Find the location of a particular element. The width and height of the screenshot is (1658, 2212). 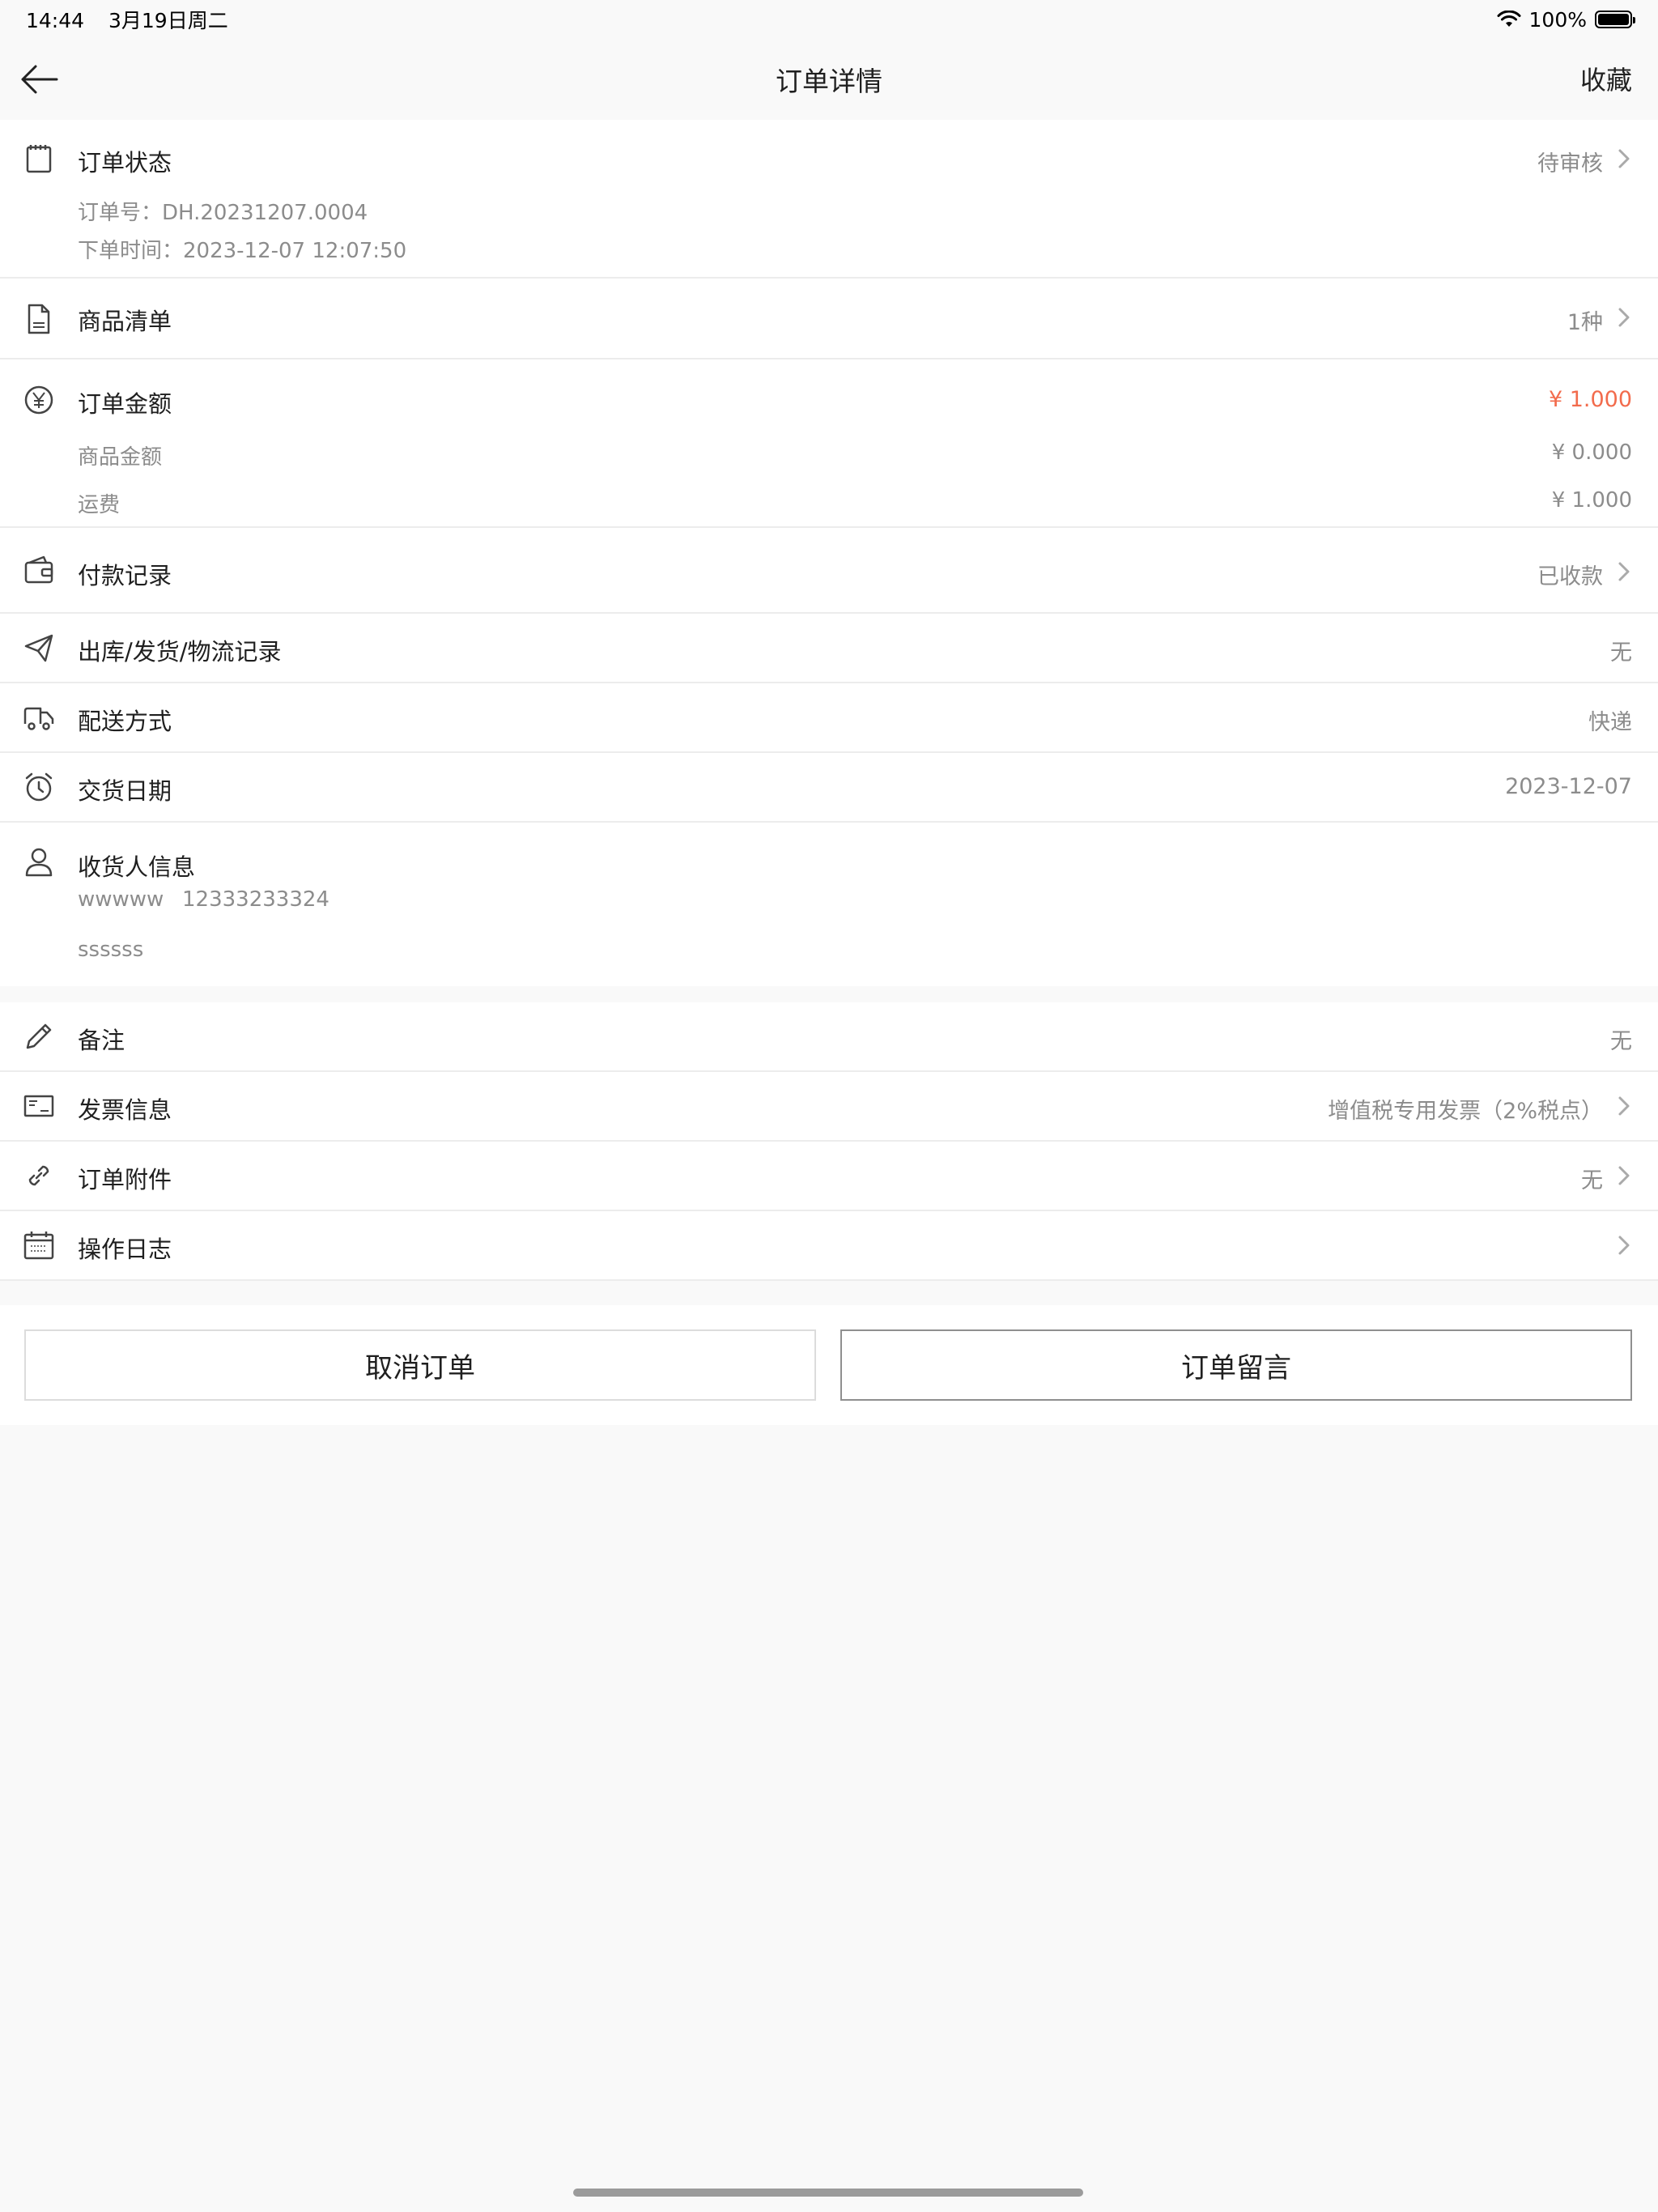

invoice-value: 增值税专用发票（2%税点） is located at coordinates (1465, 1112).